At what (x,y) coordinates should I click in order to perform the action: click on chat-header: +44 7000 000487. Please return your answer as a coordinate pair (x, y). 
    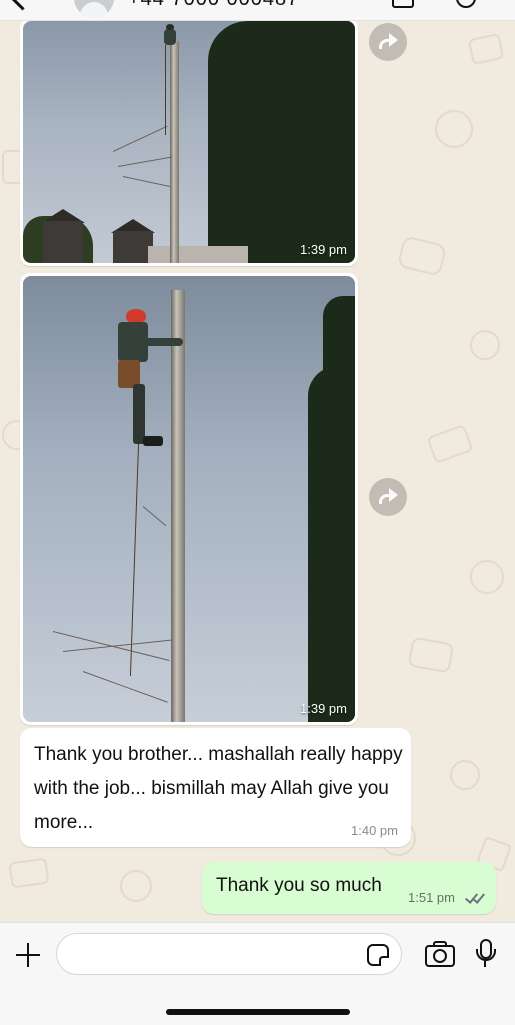
    Looking at the image, I should click on (257, 10).